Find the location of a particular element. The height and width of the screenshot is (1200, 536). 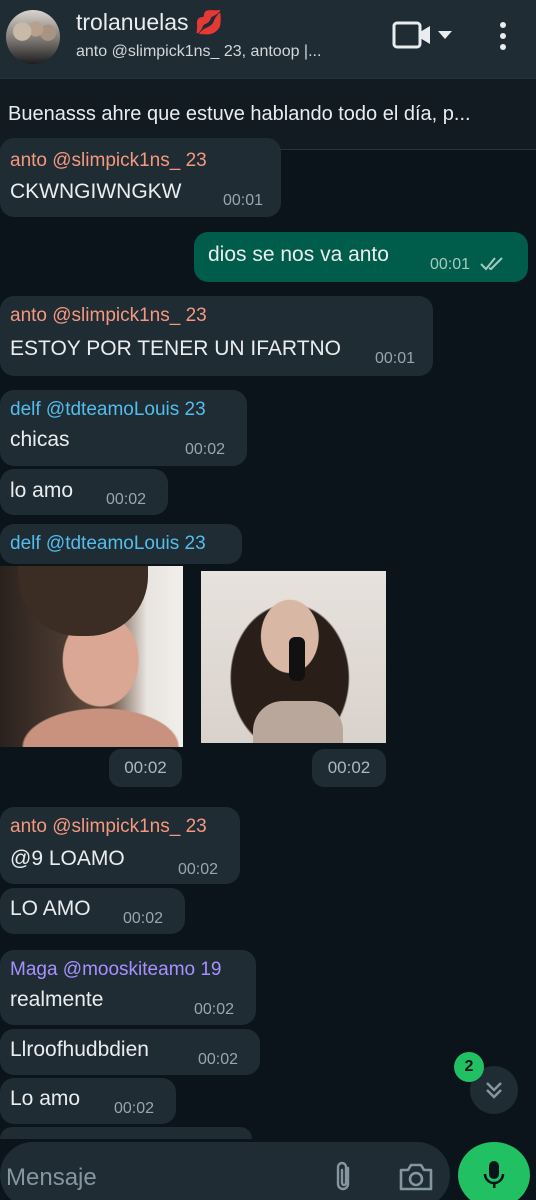

message-bubble: LO AMO 00:02 is located at coordinates (92, 911).